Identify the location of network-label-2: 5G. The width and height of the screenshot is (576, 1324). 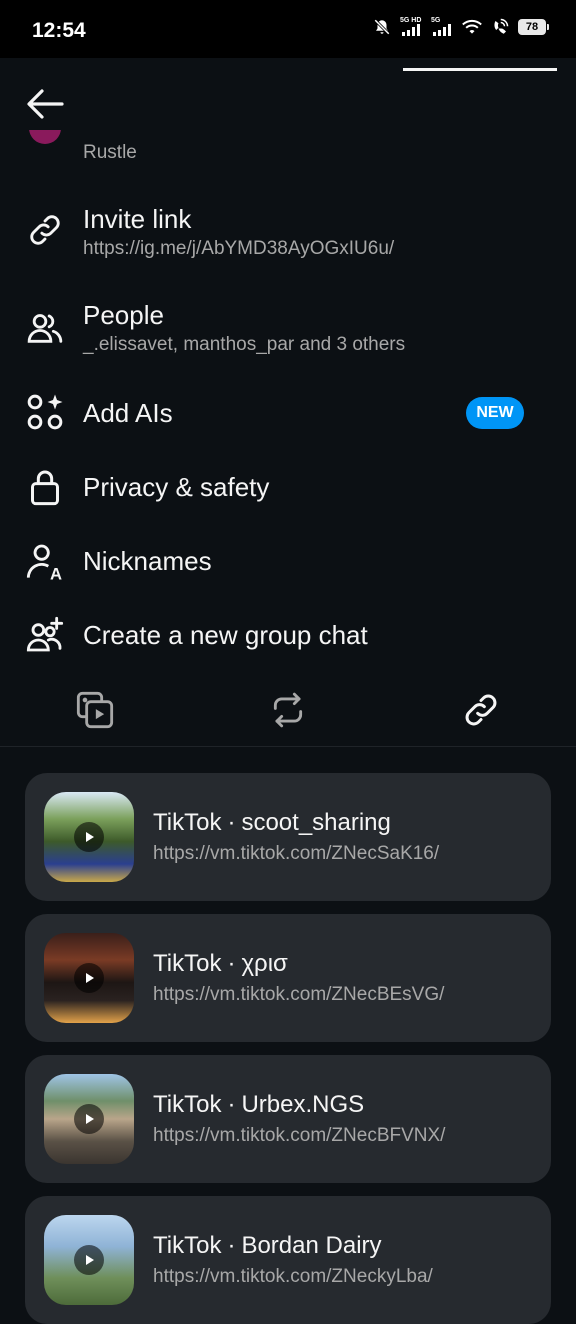
(436, 20).